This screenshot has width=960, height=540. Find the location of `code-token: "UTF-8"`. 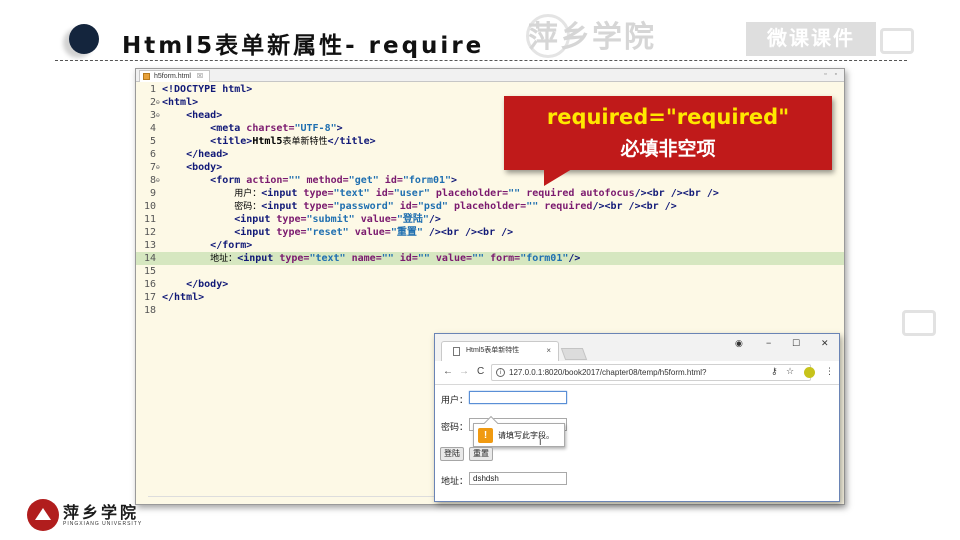

code-token: "UTF-8" is located at coordinates (315, 128).